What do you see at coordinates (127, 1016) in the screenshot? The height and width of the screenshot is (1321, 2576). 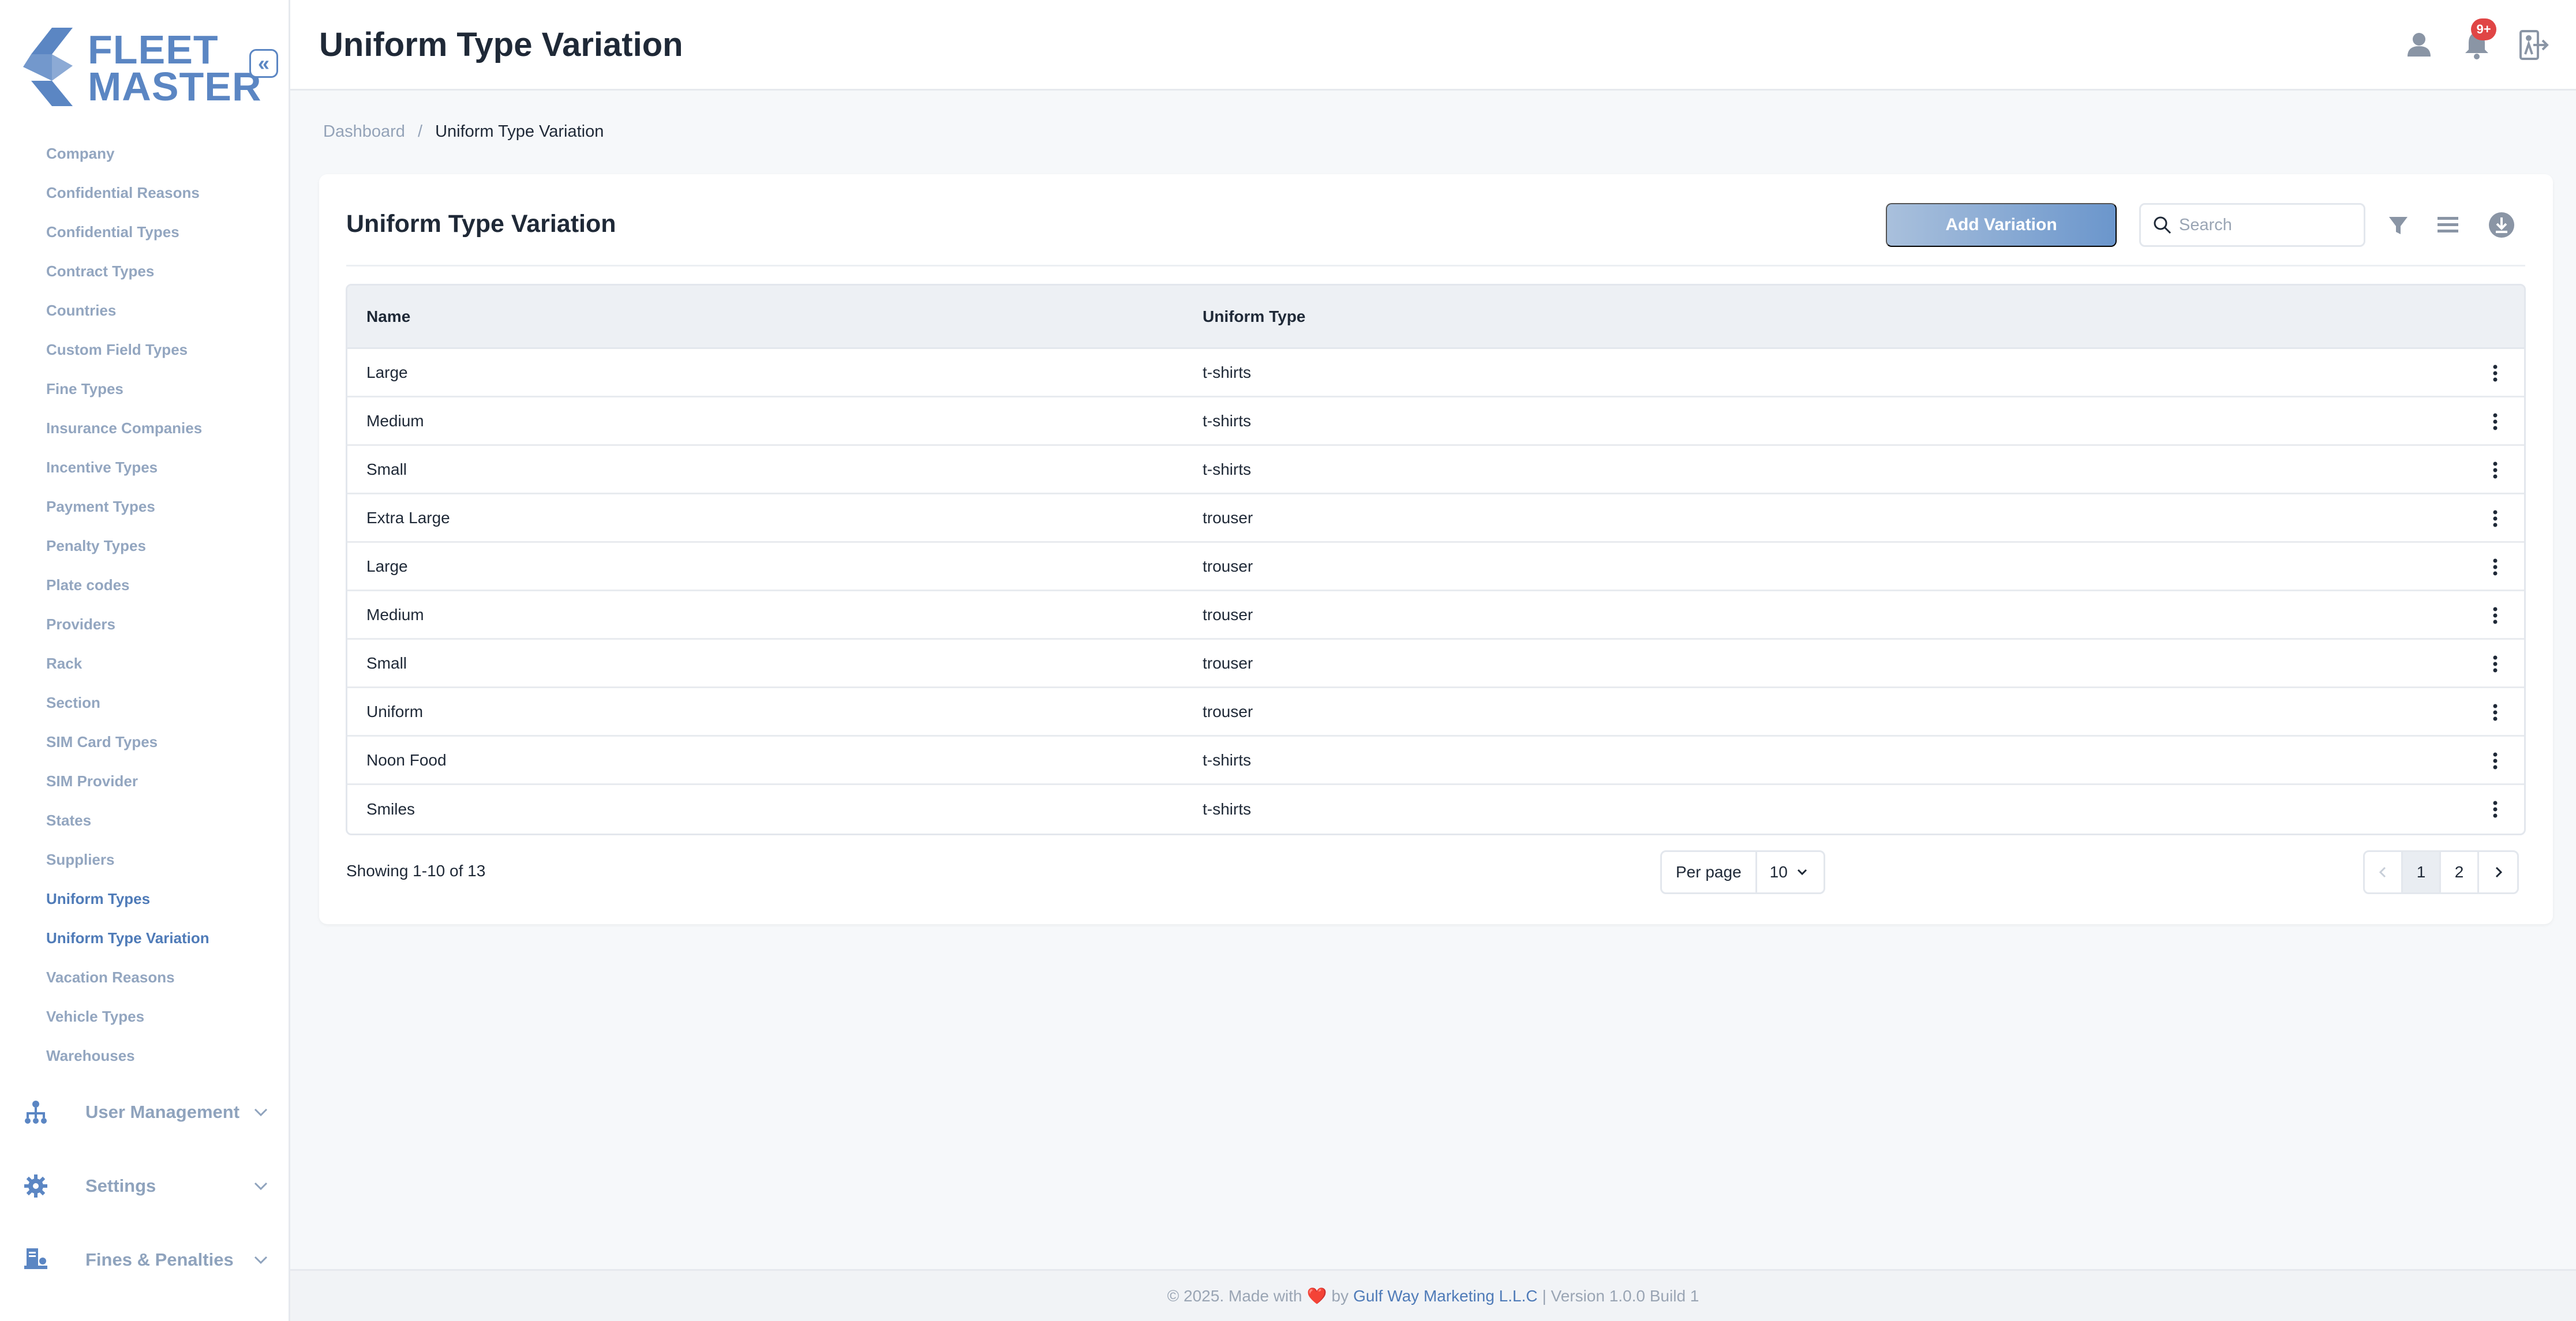 I see `sidebar-item: Vehicle Types` at bounding box center [127, 1016].